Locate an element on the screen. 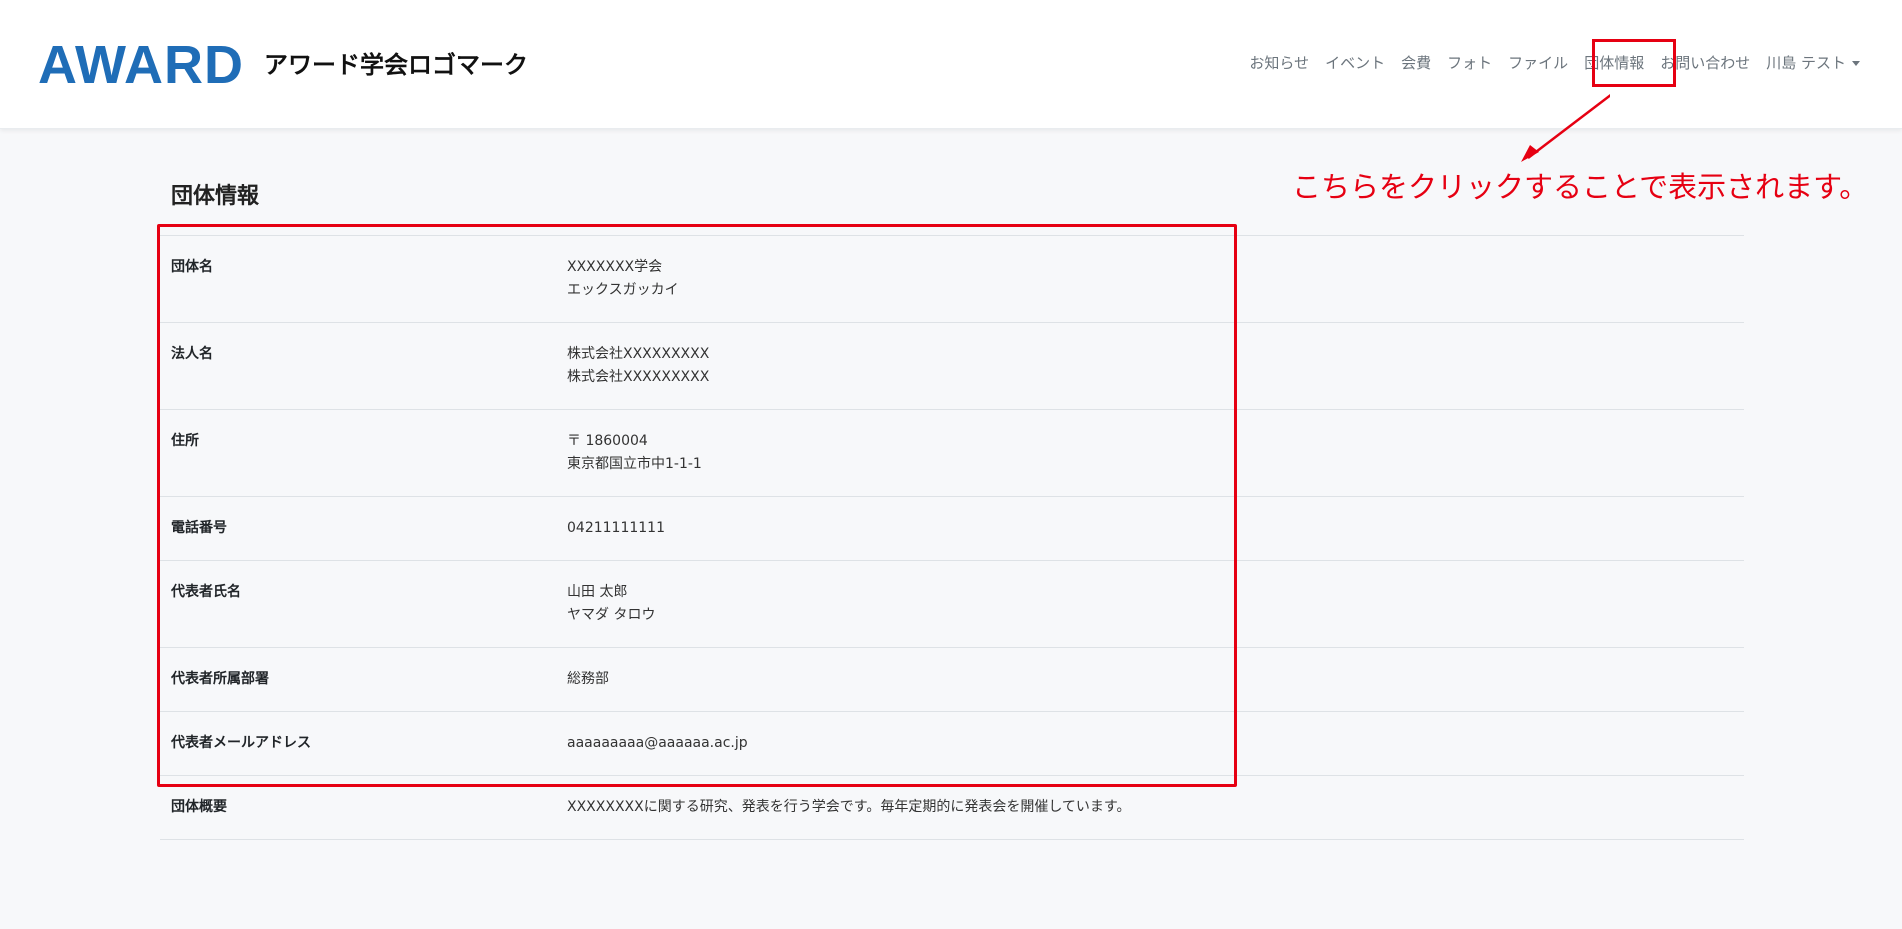 The image size is (1902, 929). brand-name: アワード学会ロゴマーク is located at coordinates (396, 65).